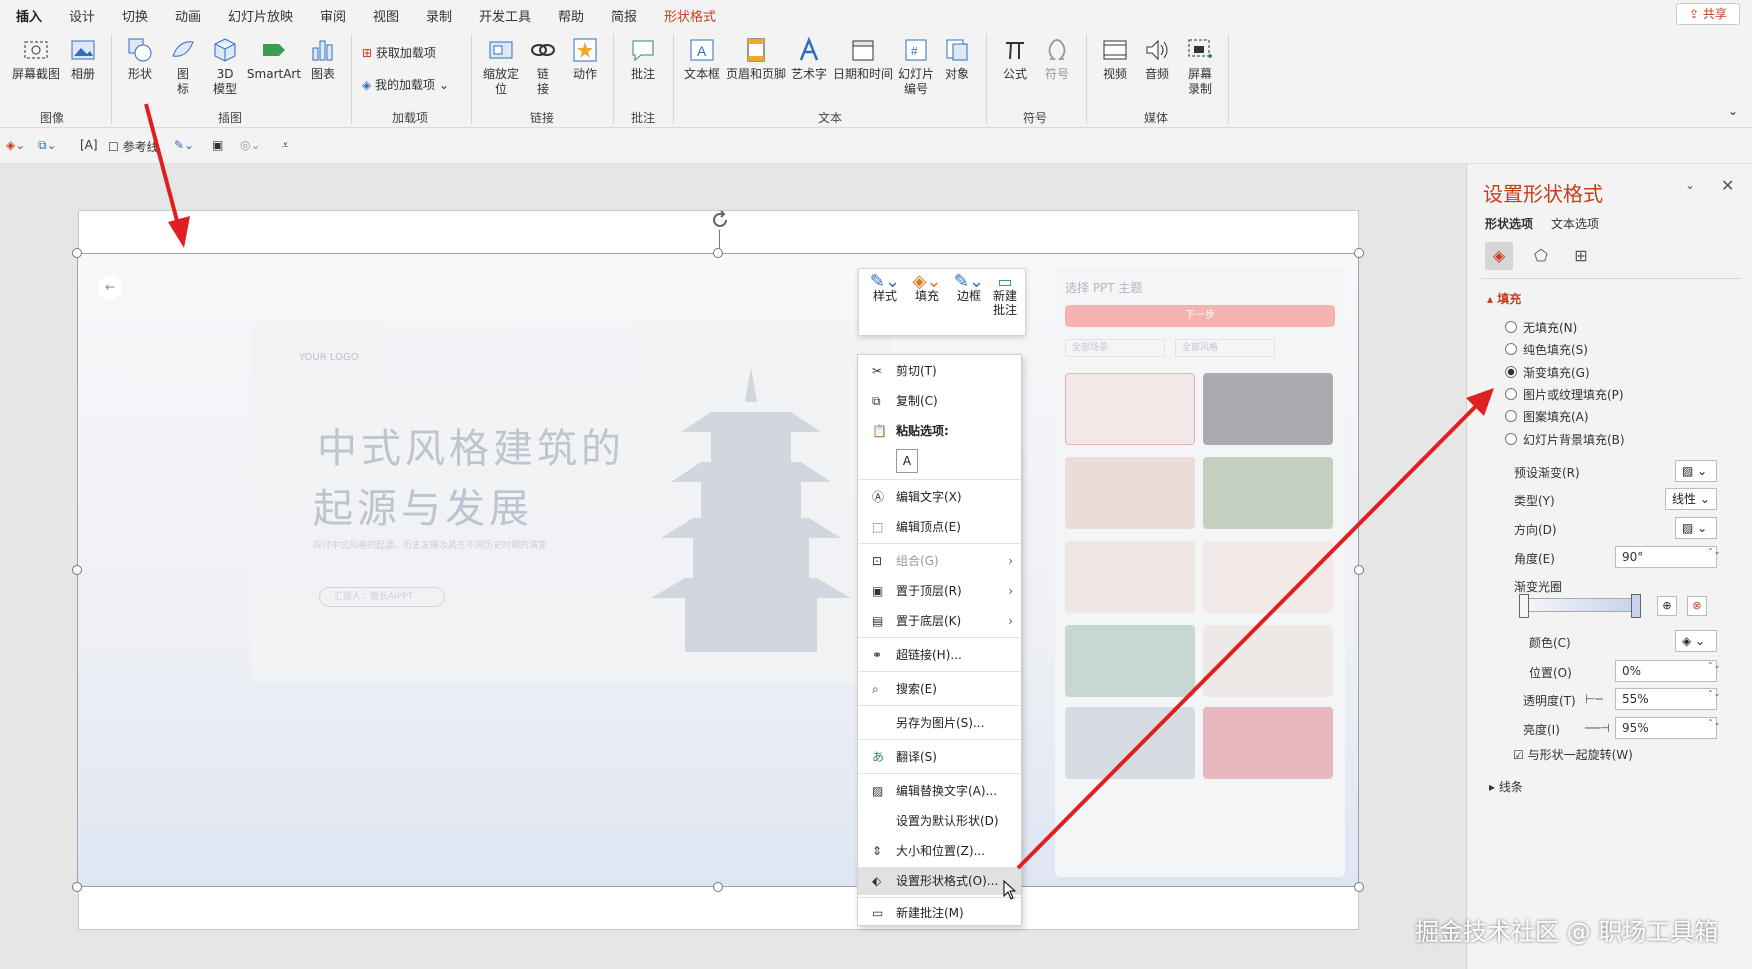  I want to click on radio-picture-fill: 图片或纹理填充(P), so click(1564, 394).